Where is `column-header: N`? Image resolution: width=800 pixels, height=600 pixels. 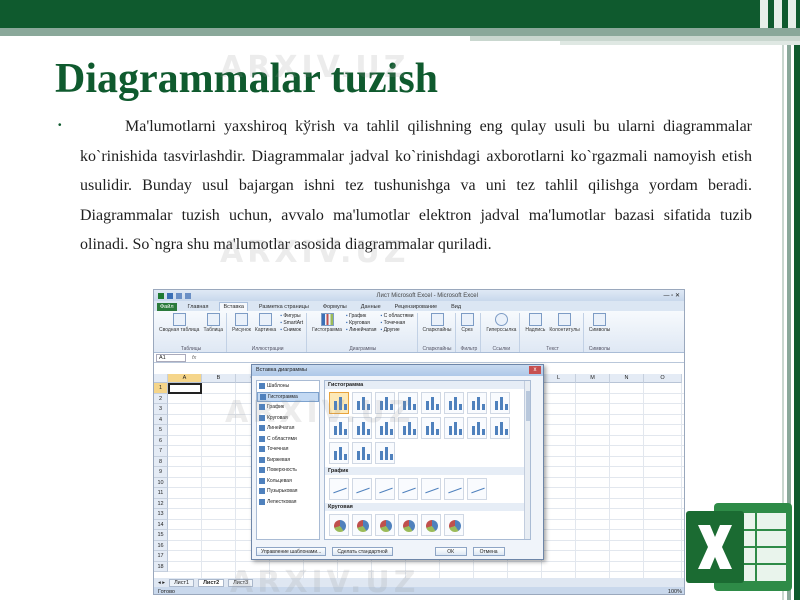
column-header: N is located at coordinates (627, 378).